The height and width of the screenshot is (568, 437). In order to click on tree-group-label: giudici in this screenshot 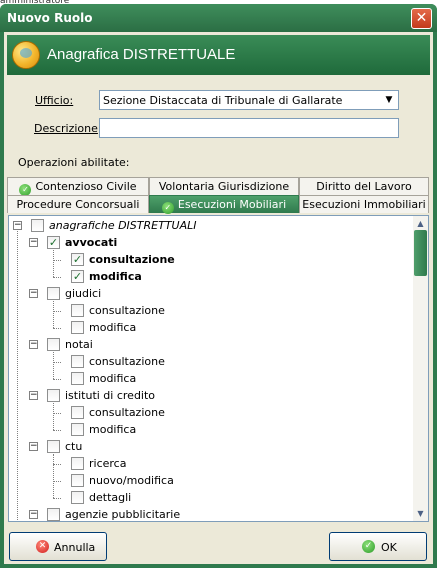, I will do `click(83, 293)`.